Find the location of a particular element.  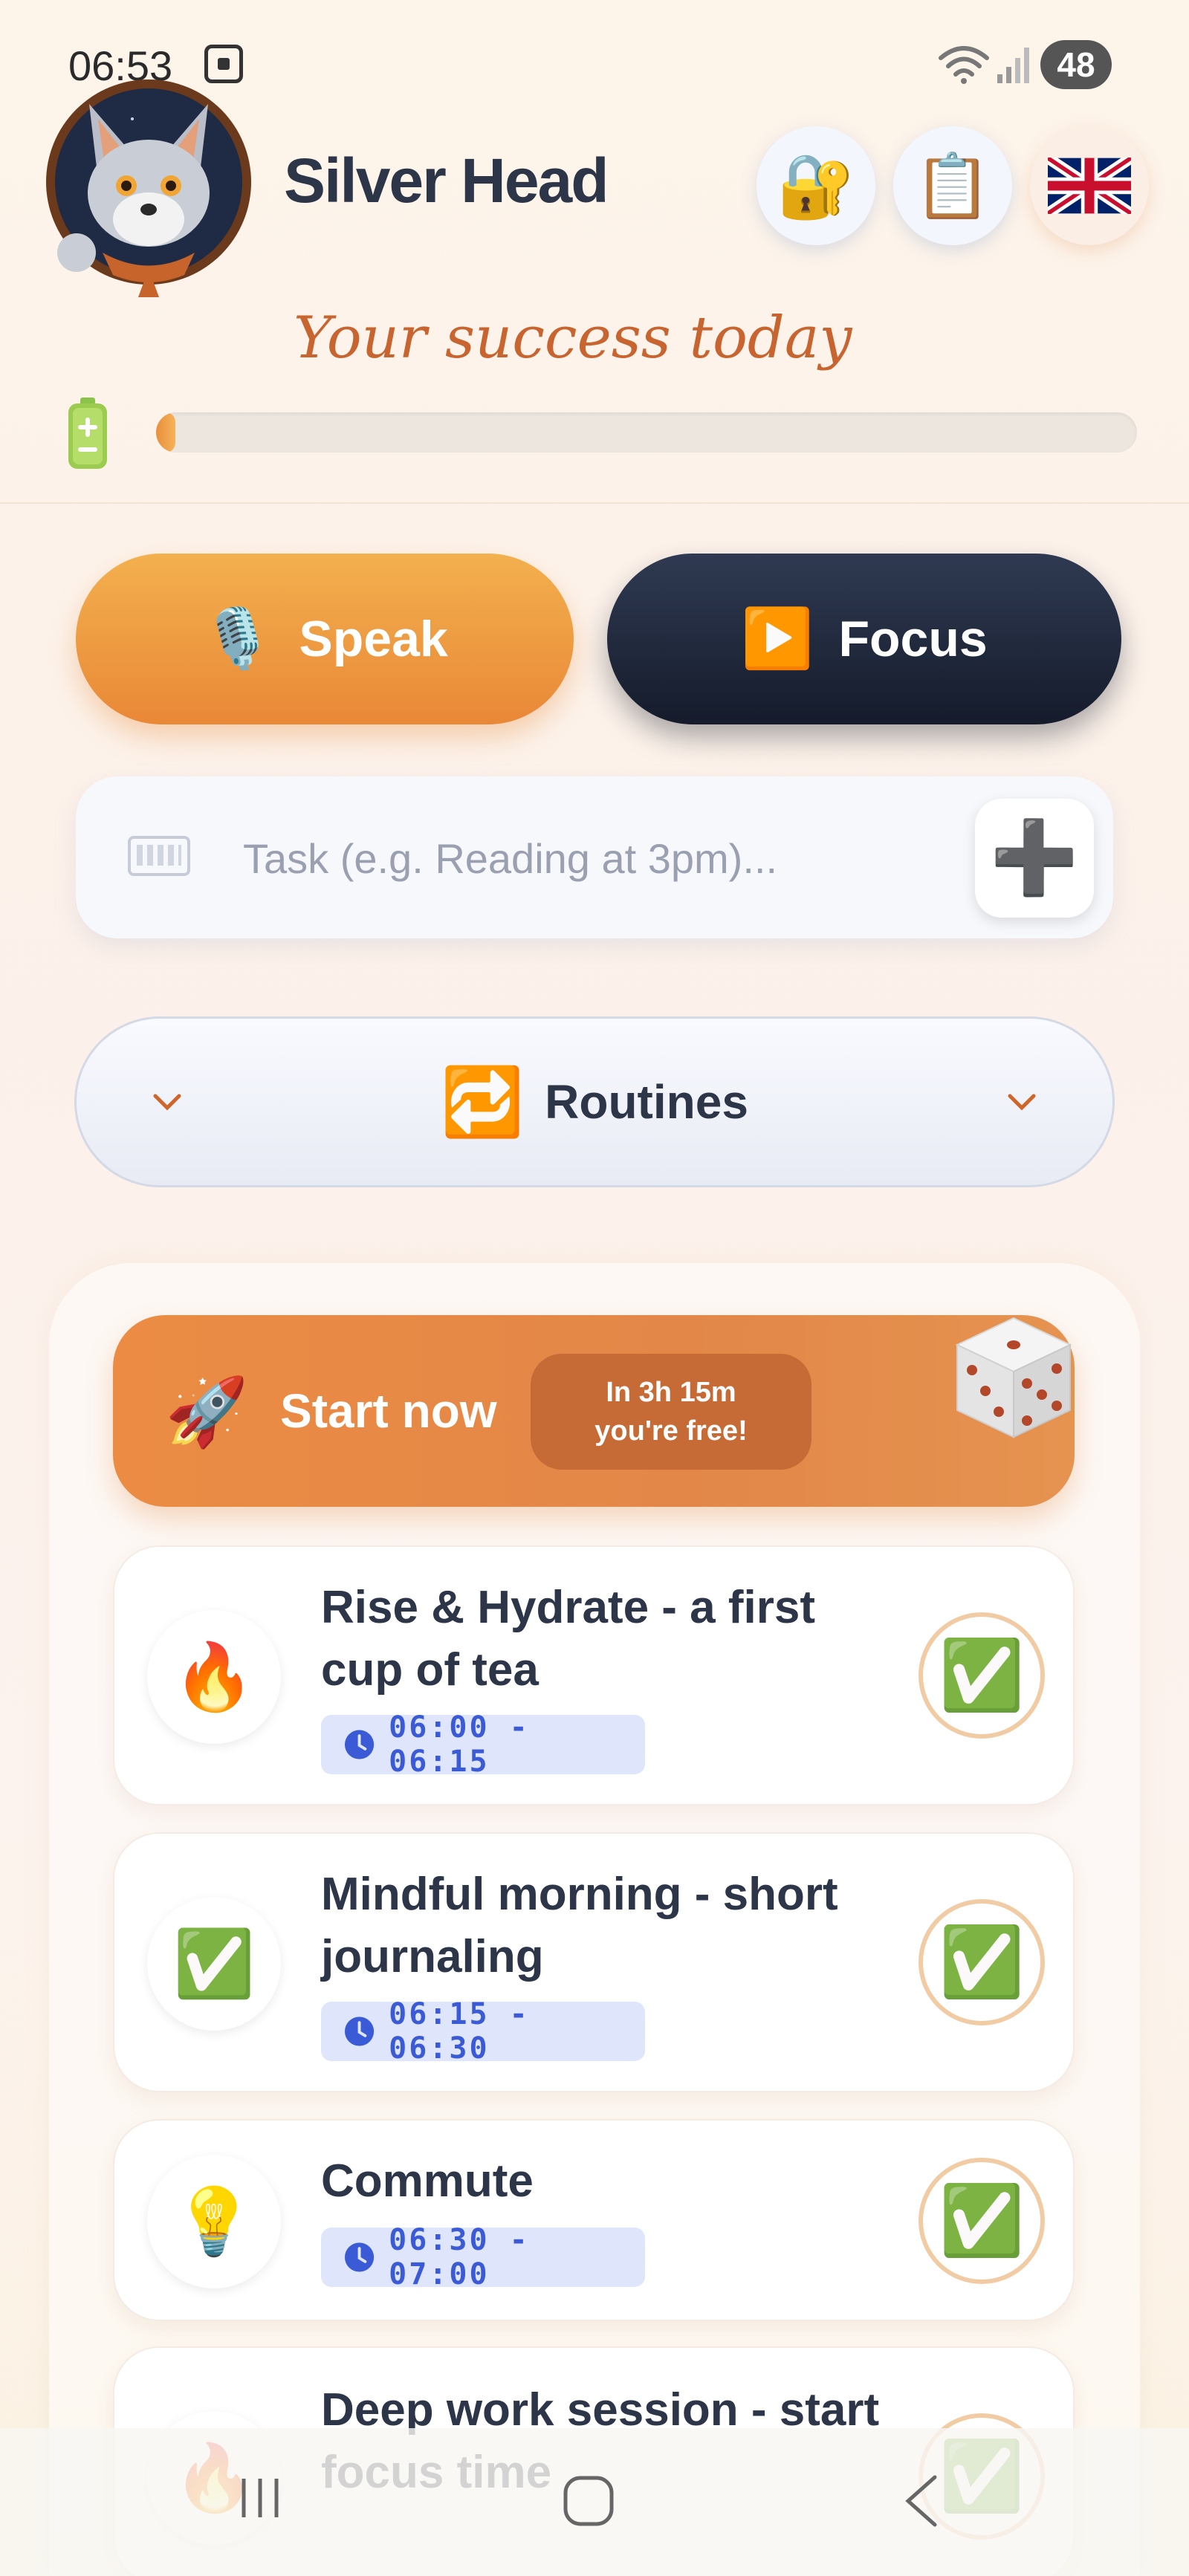

time-badge: 06:00 - 06:15 is located at coordinates (483, 1744).